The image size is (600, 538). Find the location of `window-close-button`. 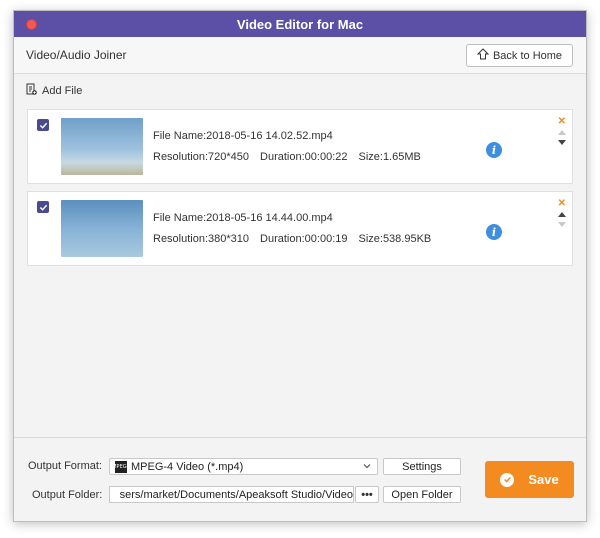

window-close-button is located at coordinates (31, 24).